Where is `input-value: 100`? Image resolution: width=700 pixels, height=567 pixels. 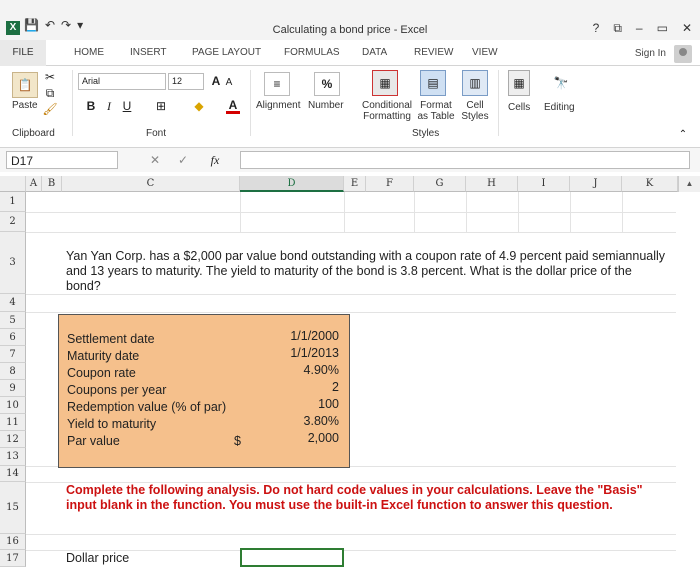
input-value: 100 is located at coordinates (328, 404).